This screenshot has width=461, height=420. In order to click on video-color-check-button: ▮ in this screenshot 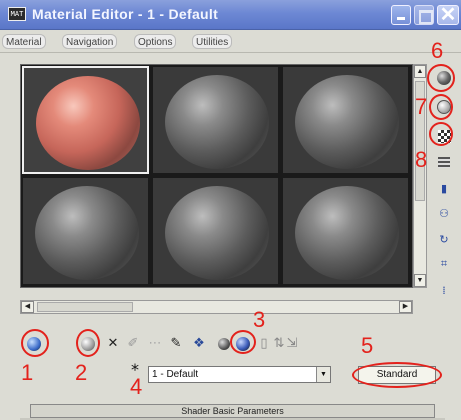, I will do `click(444, 188)`.